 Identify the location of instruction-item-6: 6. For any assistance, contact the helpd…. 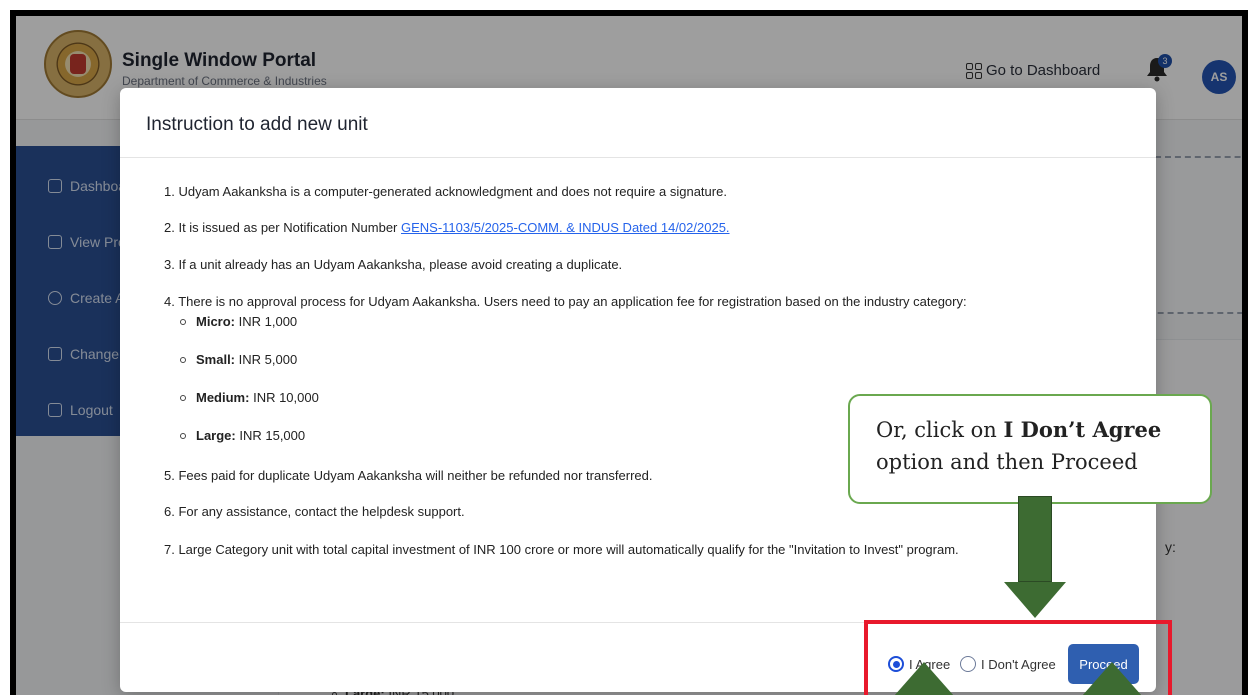
(314, 511).